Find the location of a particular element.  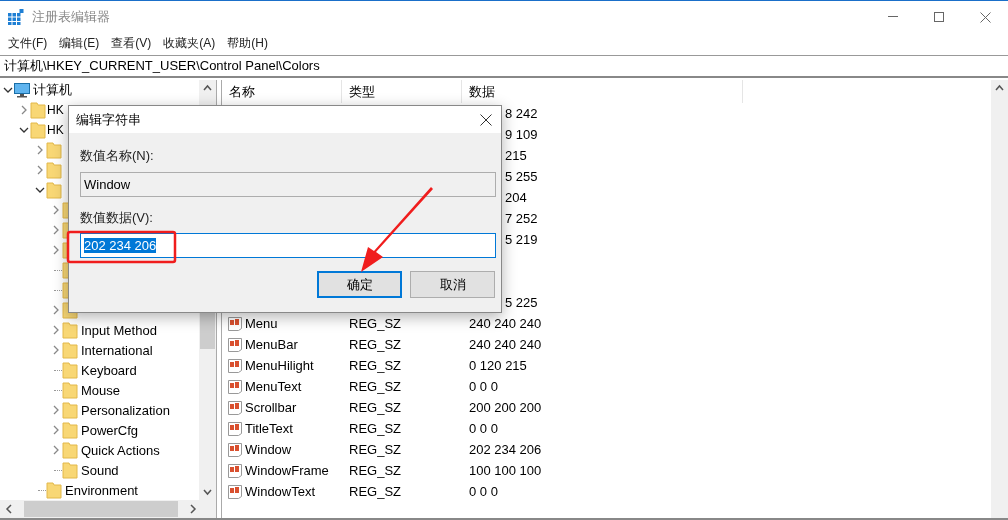

window-title: 注册表编辑器 is located at coordinates (71, 17).